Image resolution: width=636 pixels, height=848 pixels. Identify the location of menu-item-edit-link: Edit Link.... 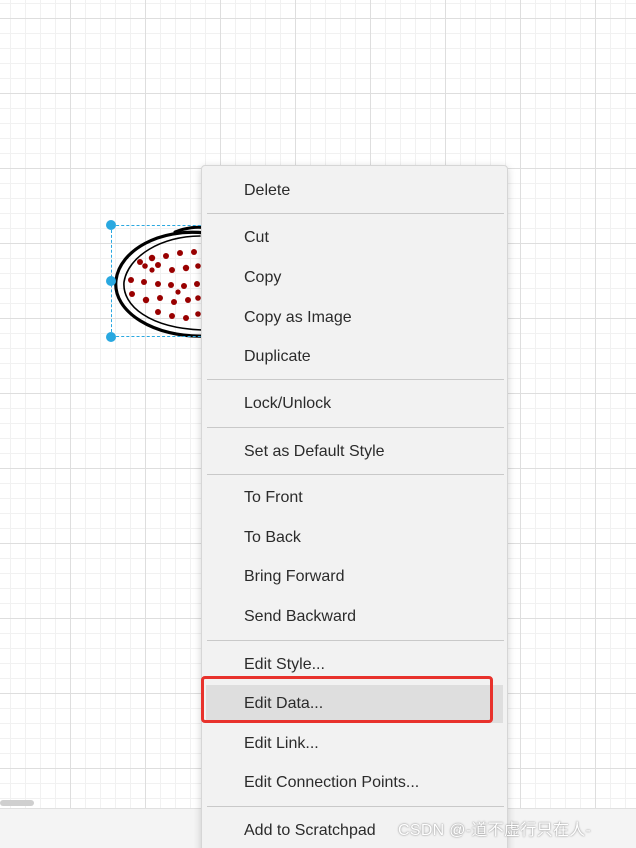
(354, 744).